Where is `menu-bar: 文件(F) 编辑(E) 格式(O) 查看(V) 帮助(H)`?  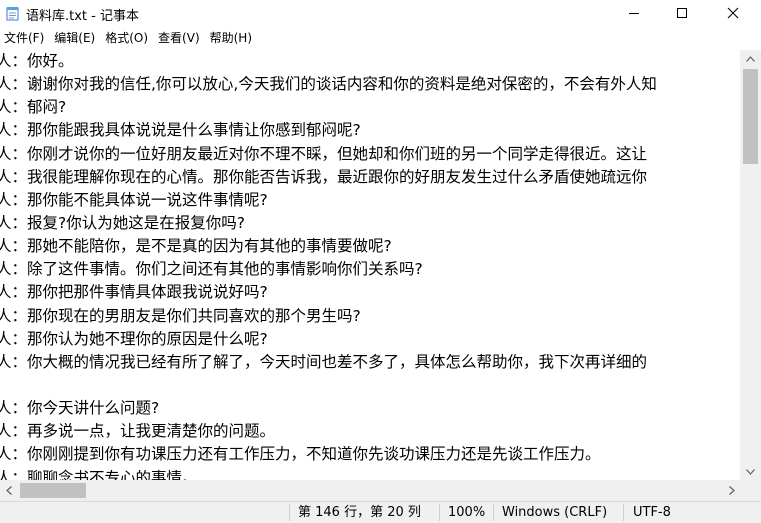 menu-bar: 文件(F) 编辑(E) 格式(O) 查看(V) 帮助(H) is located at coordinates (380, 38).